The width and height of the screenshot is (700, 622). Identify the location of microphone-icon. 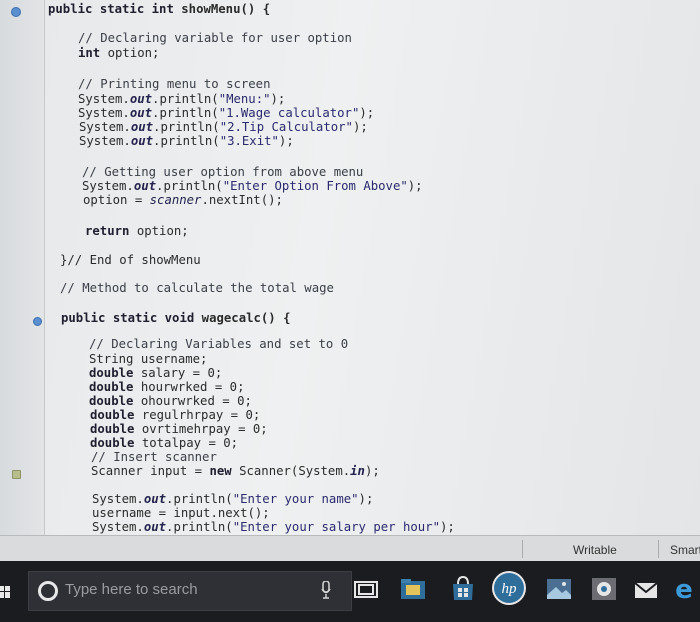
(326, 590).